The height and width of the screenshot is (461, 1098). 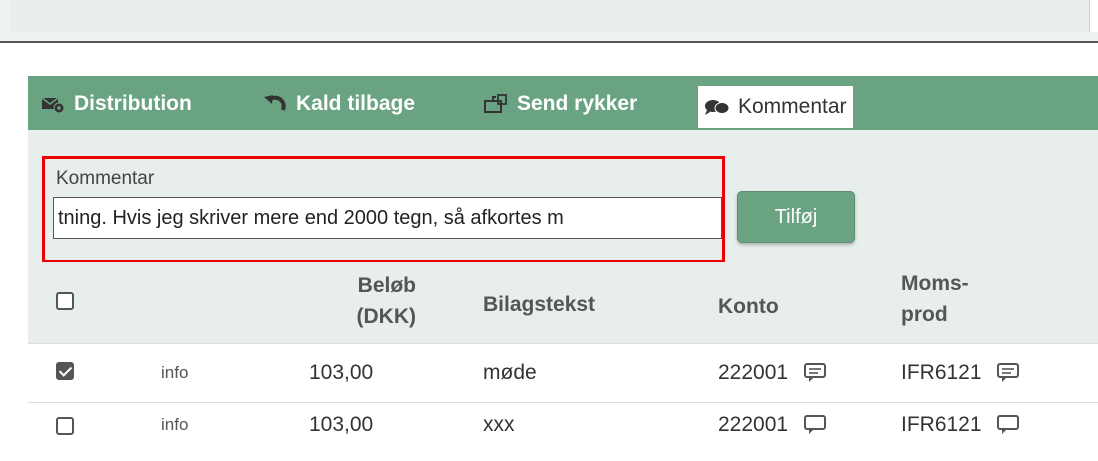 What do you see at coordinates (796, 217) in the screenshot?
I see `add-comment-button: Tilføj` at bounding box center [796, 217].